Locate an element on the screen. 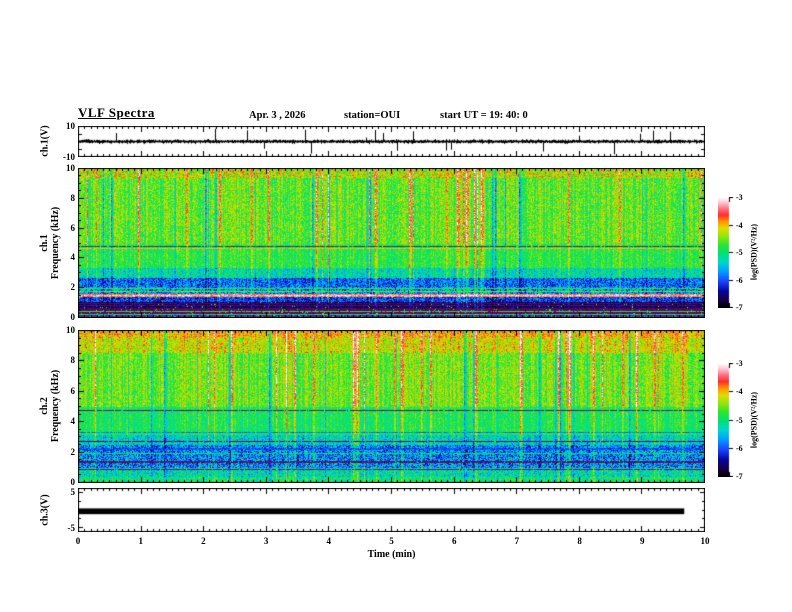 Image resolution: width=792 pixels, height=612 pixels. ch2-spec-ylabel-axis: Frequency (kHz) is located at coordinates (55, 406).